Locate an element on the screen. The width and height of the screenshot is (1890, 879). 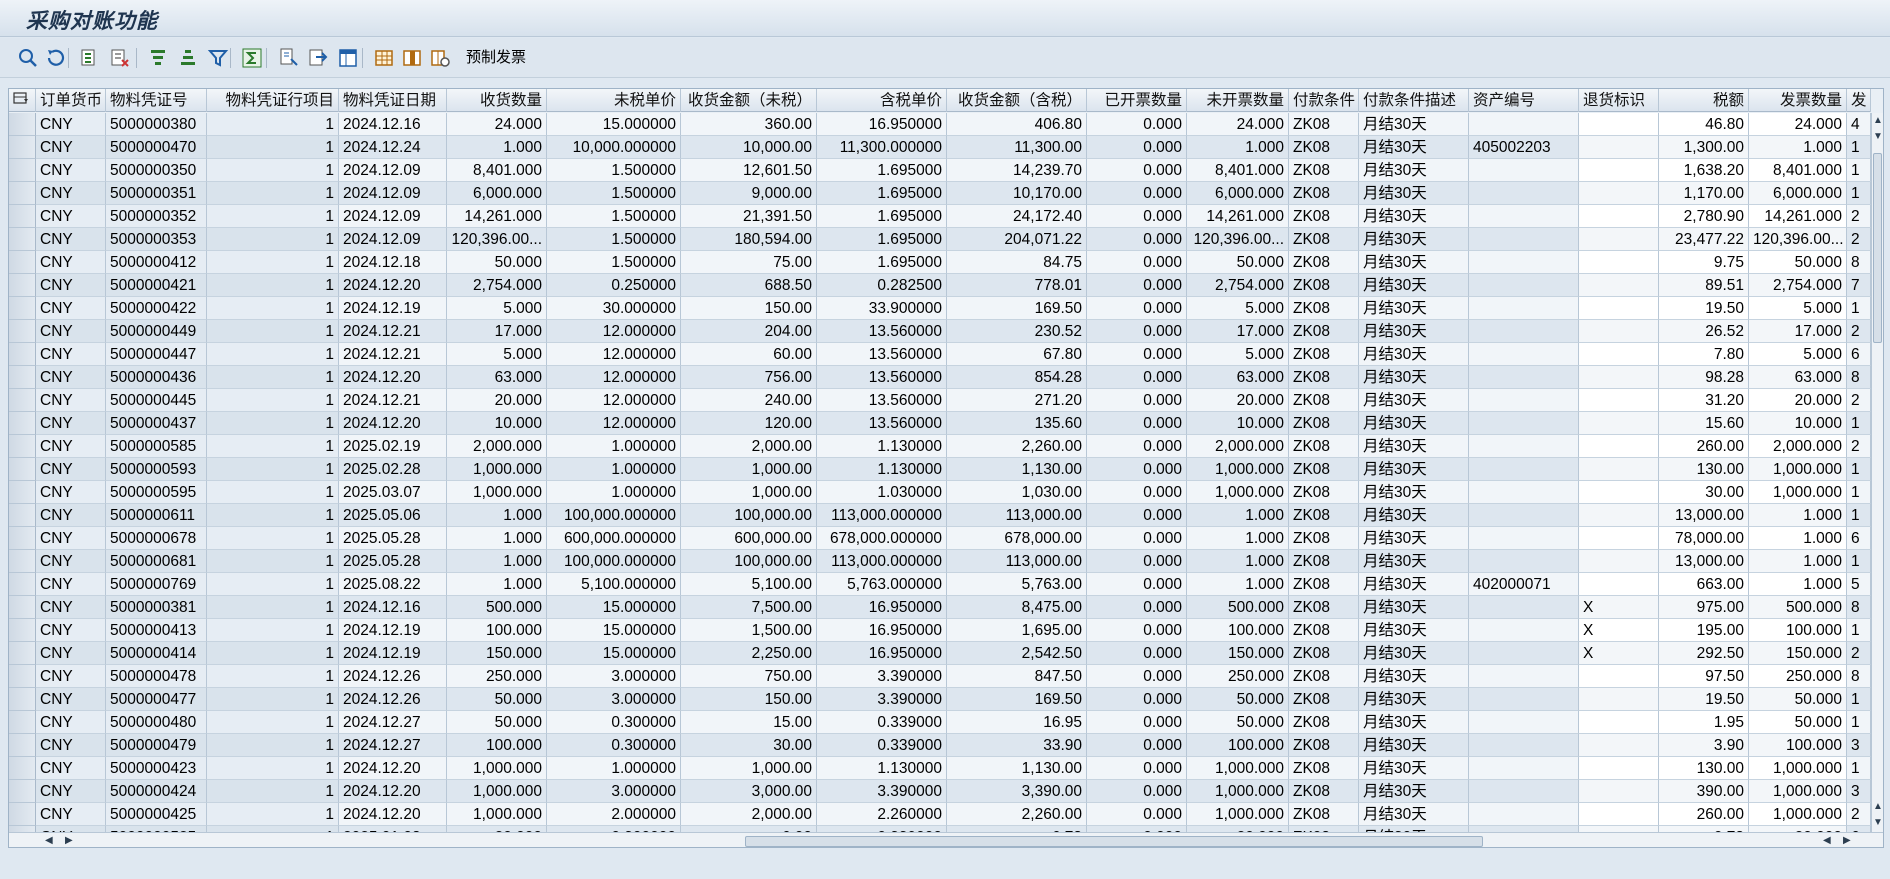
column-header: 收货数量 is located at coordinates (497, 100).